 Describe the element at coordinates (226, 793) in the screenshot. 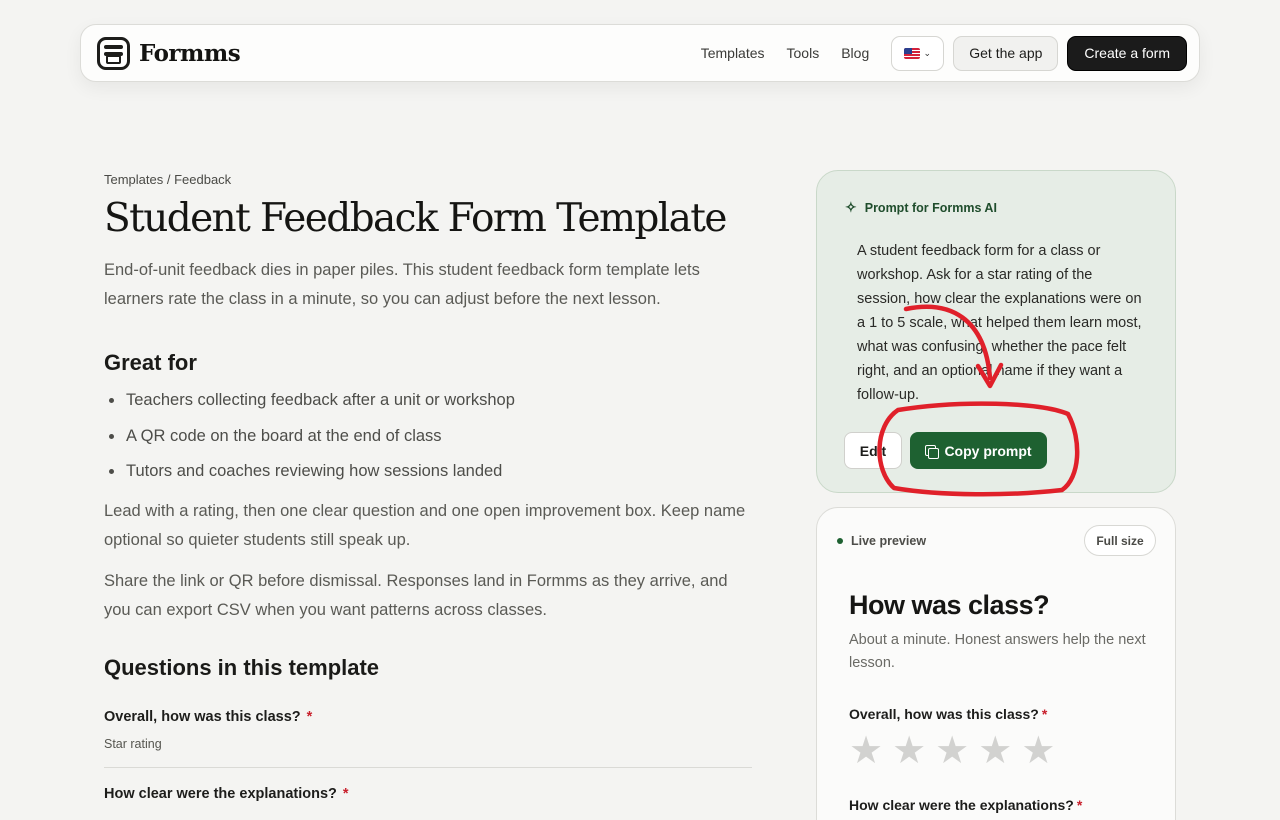

I see `question-title: How clear were the explanations? *` at that location.